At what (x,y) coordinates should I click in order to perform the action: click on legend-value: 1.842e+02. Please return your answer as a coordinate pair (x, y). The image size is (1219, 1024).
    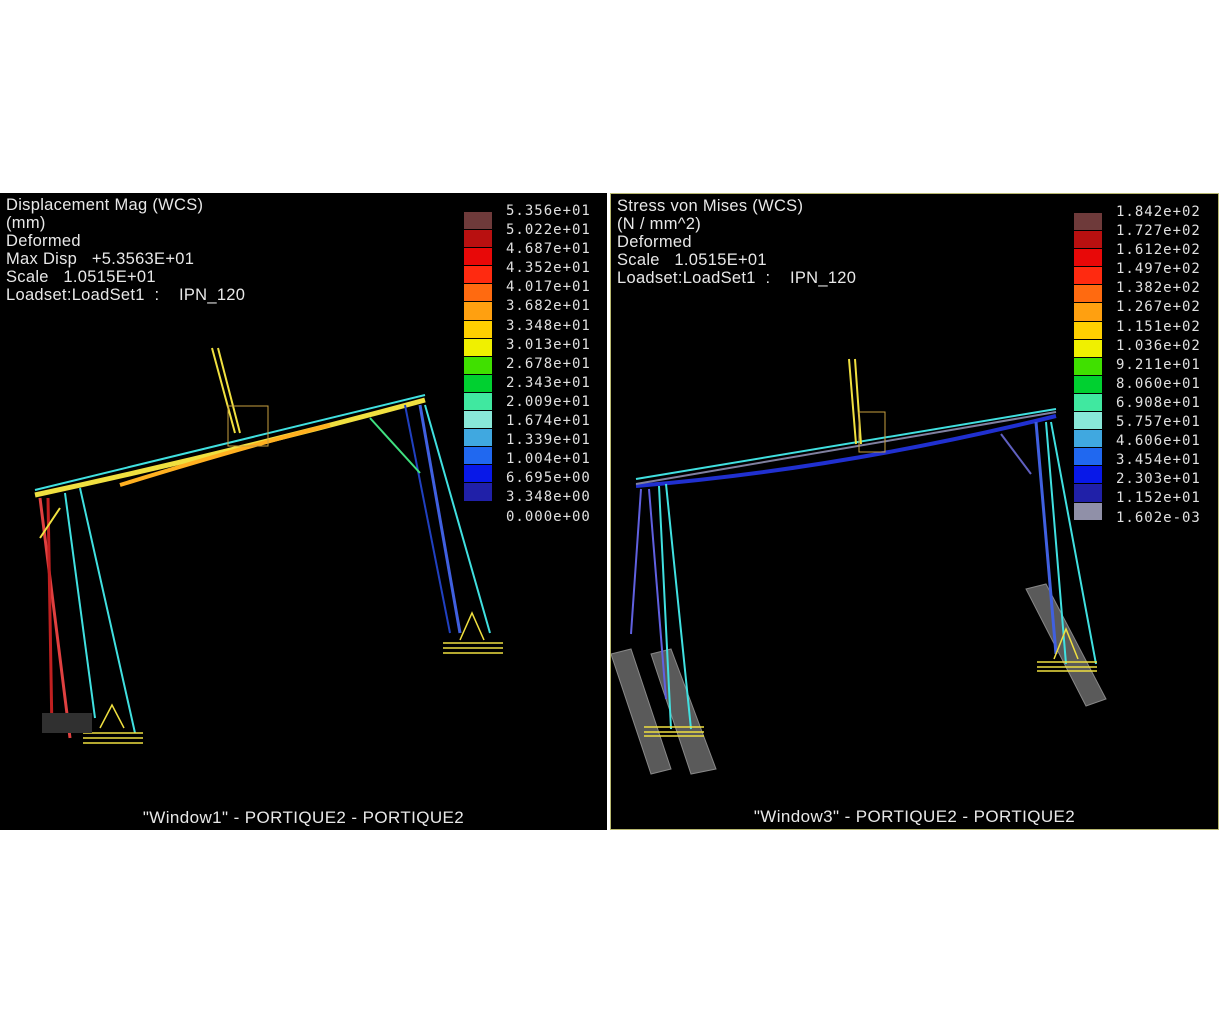
    Looking at the image, I should click on (1158, 212).